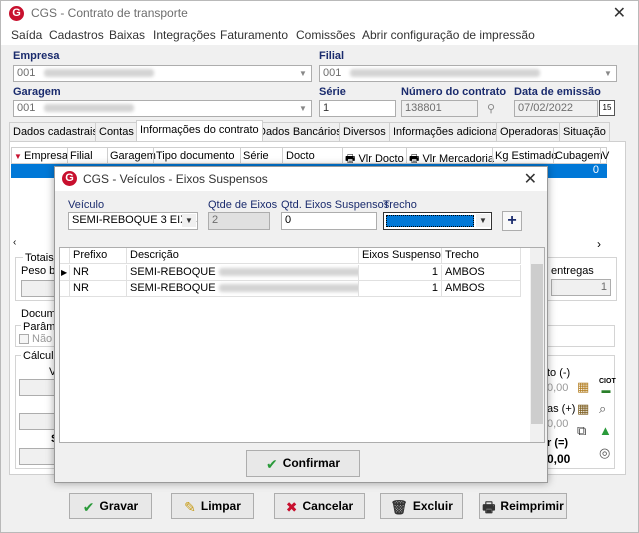 Image resolution: width=639 pixels, height=533 pixels. What do you see at coordinates (81, 156) in the screenshot?
I see `col-filial: Filial` at bounding box center [81, 156].